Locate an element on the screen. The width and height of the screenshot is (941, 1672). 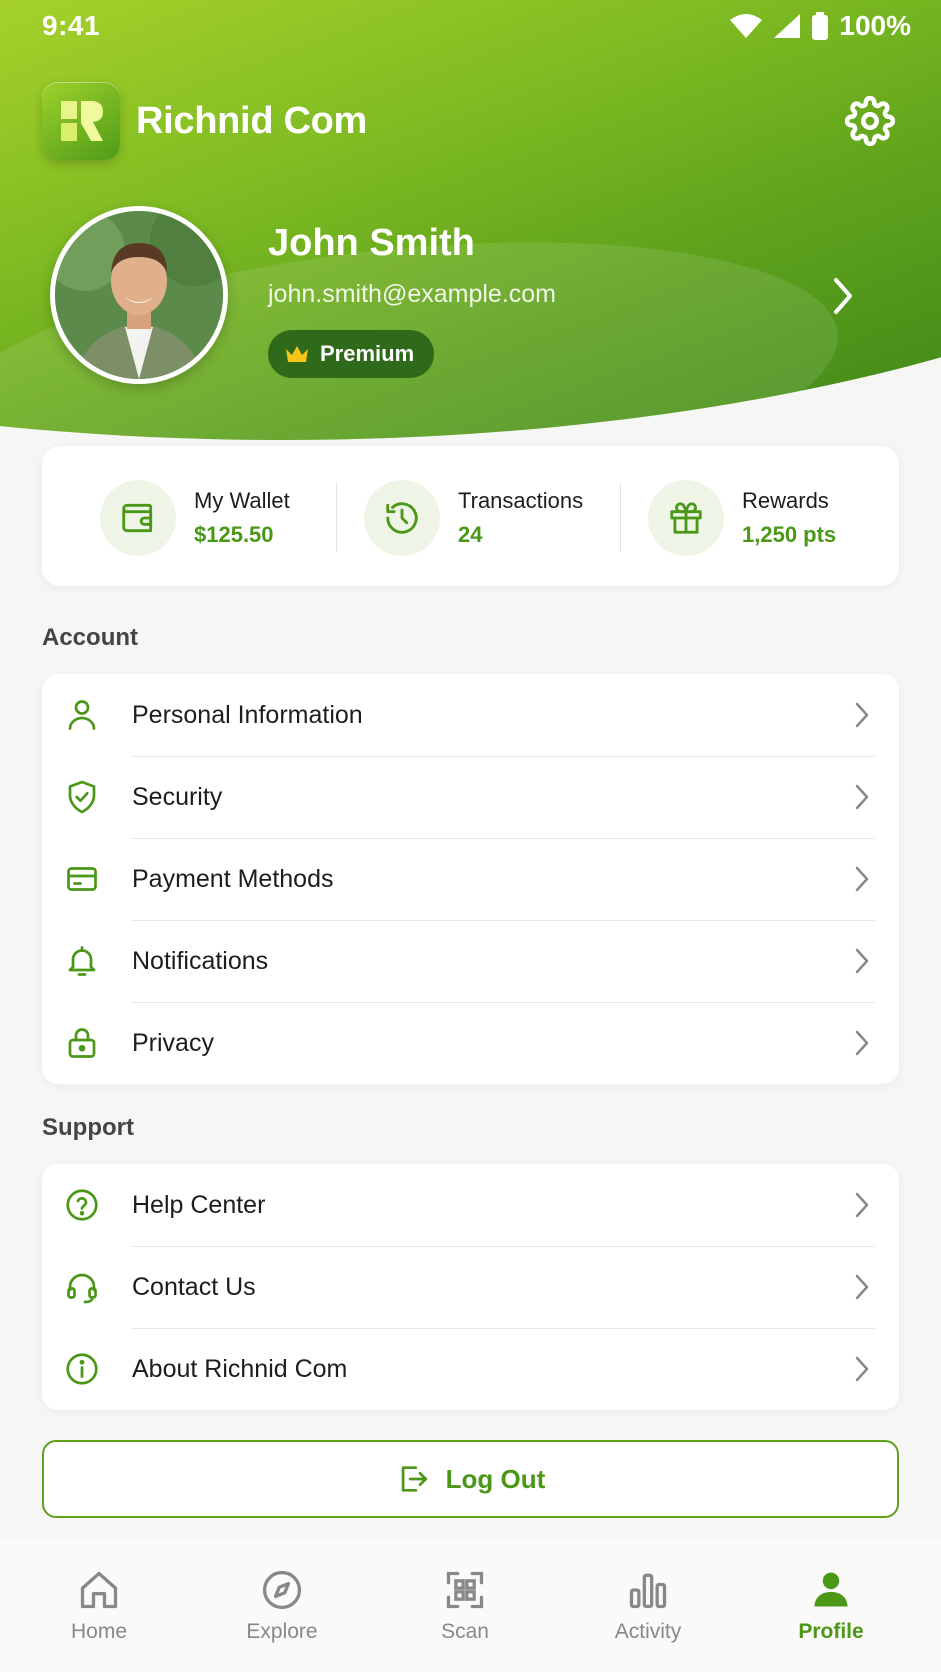
nav-explore: Explore is located at coordinates (282, 1606).